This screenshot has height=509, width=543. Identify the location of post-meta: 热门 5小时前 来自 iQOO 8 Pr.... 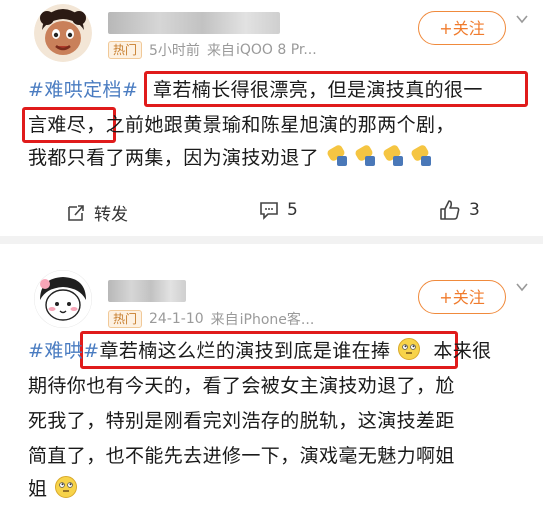
(212, 50).